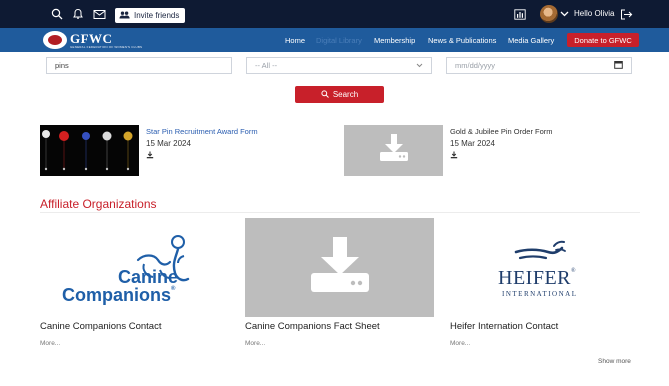 This screenshot has width=669, height=386. I want to click on card-title-canine-fact-sheet: Canine Companions Fact Sheet, so click(312, 326).